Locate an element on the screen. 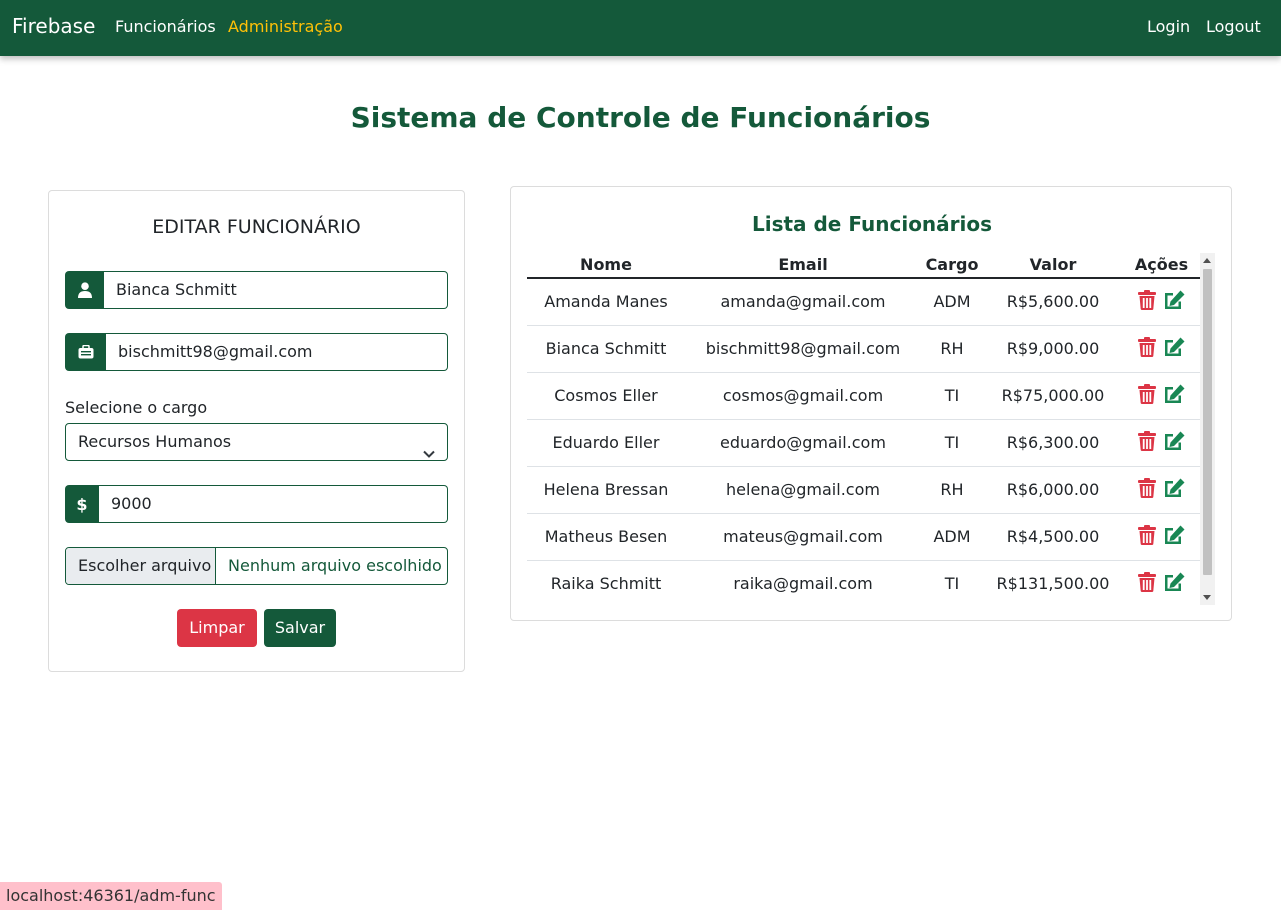 This screenshot has width=1281, height=910. column-header-valor: Valor is located at coordinates (1053, 266).